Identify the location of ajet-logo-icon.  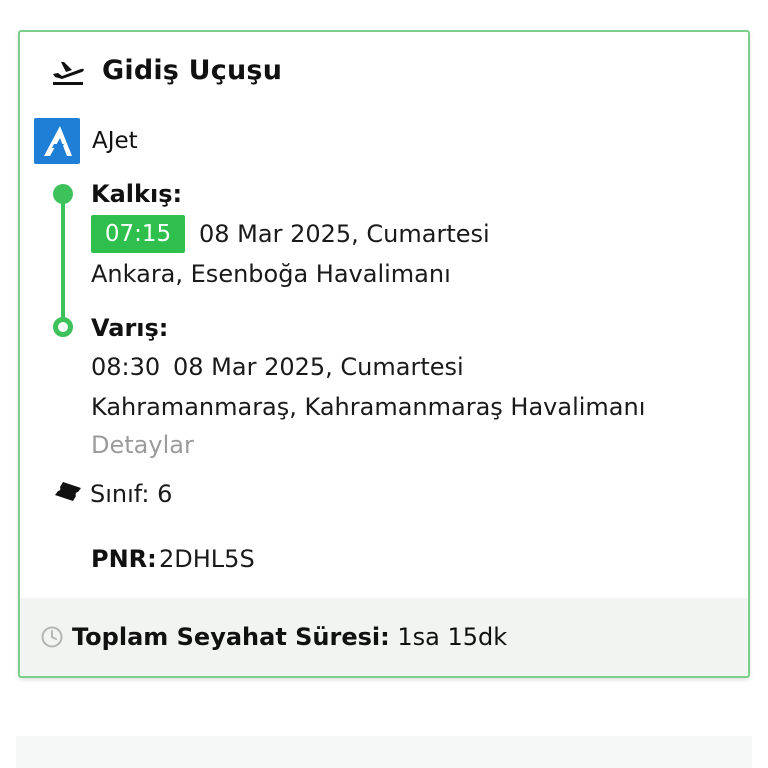
(58, 141).